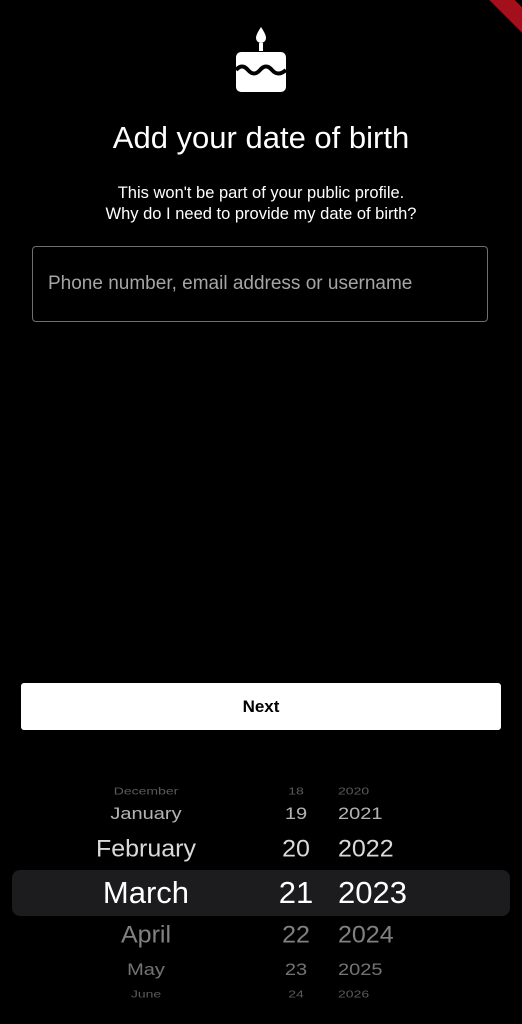 This screenshot has height=1024, width=522. I want to click on month-option: June, so click(146, 994).